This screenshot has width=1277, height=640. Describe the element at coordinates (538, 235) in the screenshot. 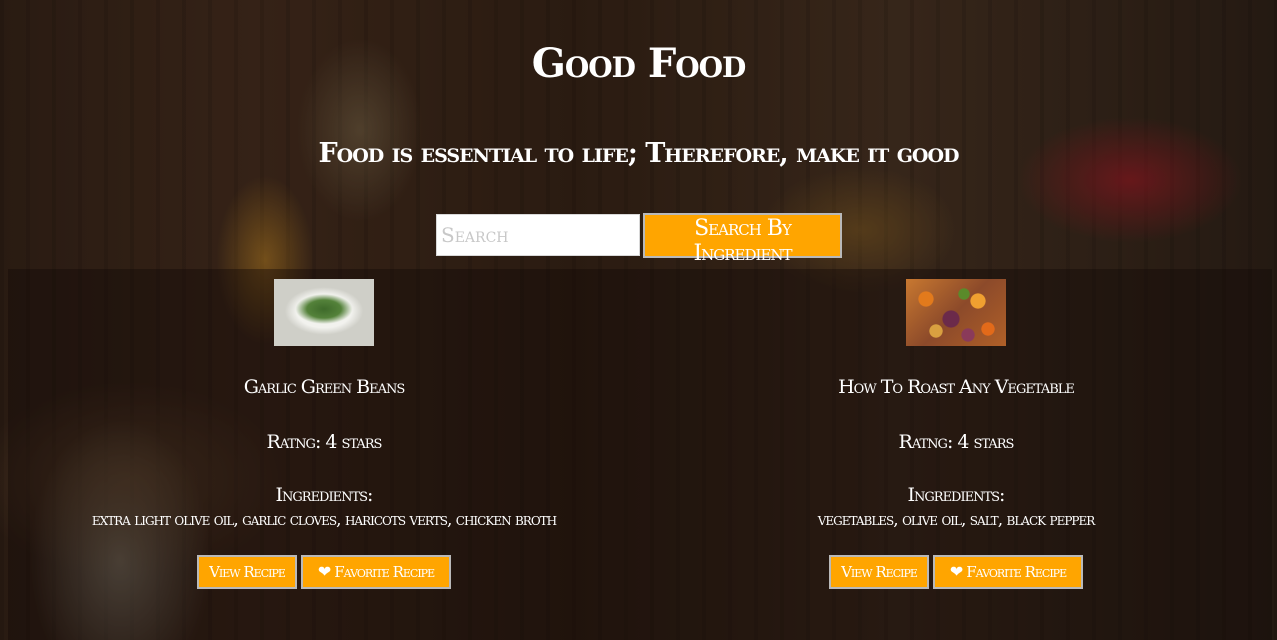

I see `search-input` at that location.